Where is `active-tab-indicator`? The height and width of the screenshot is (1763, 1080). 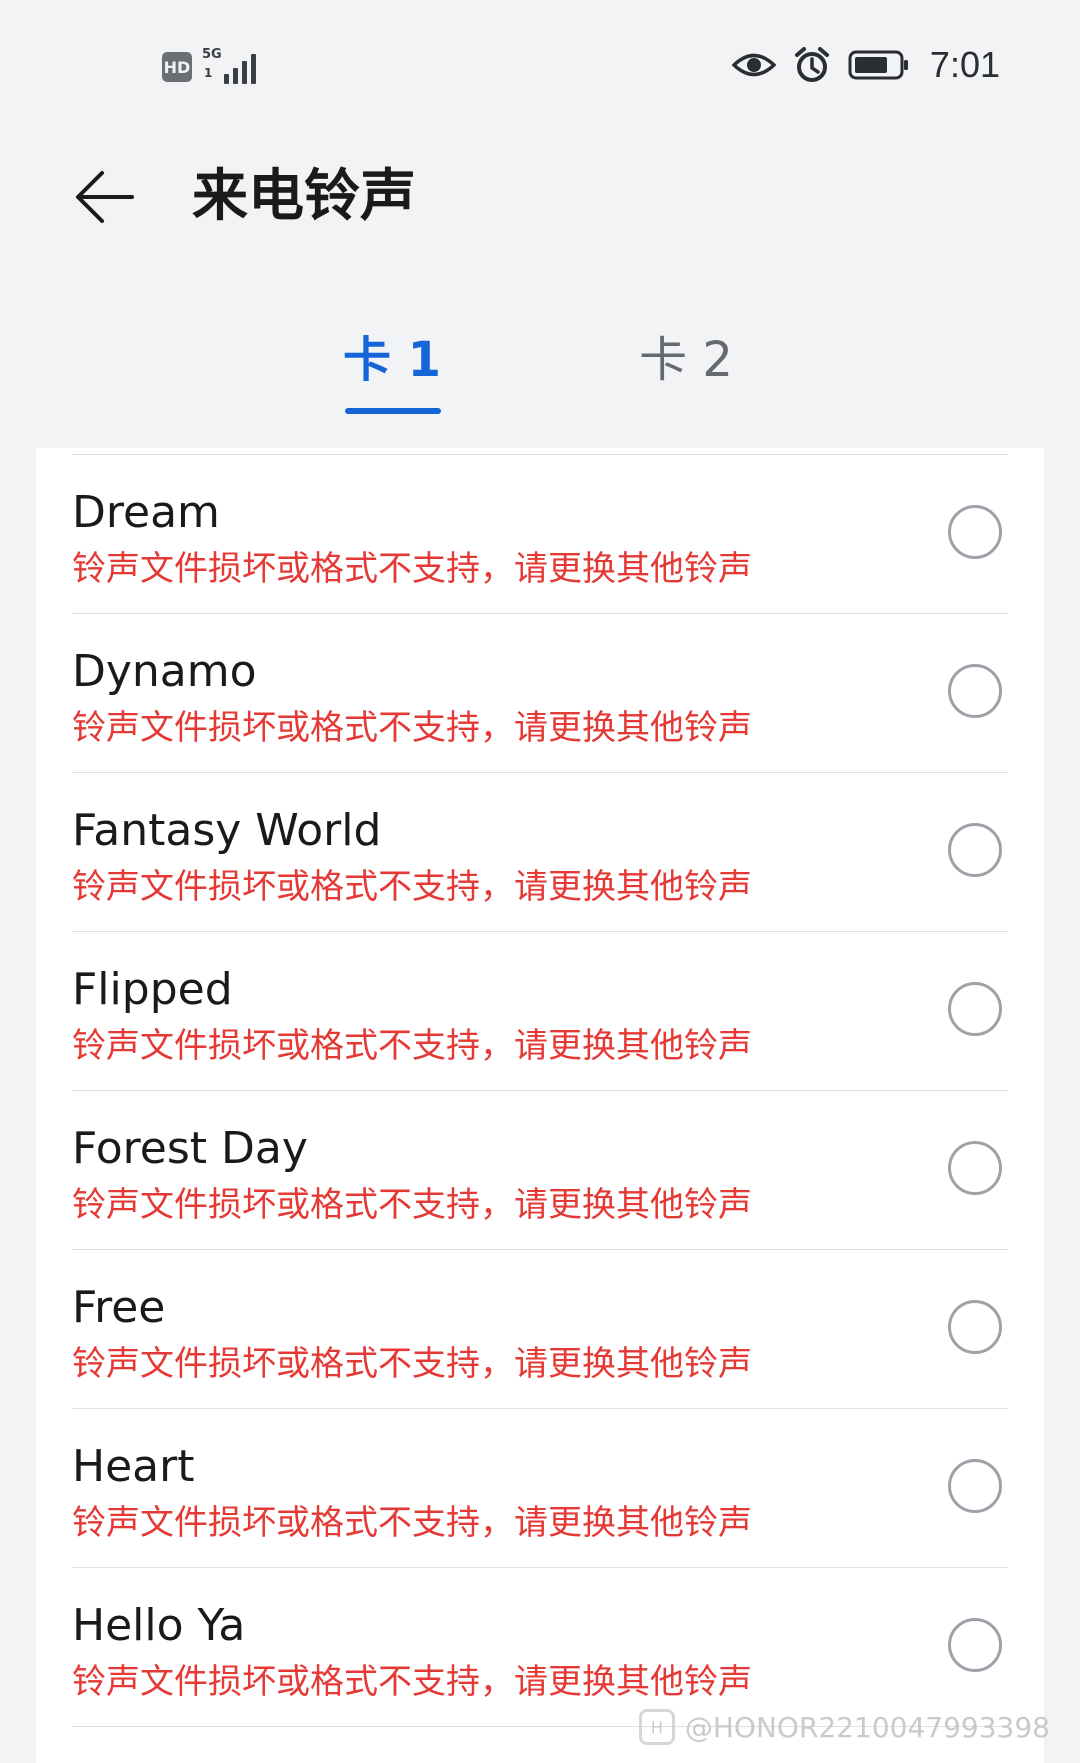
active-tab-indicator is located at coordinates (393, 411).